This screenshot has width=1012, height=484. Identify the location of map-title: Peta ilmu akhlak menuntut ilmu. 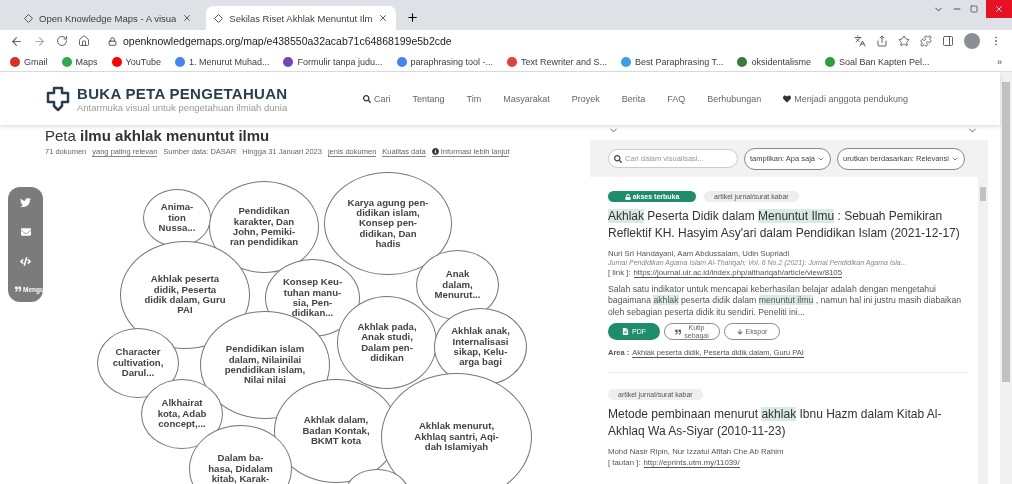
(158, 135).